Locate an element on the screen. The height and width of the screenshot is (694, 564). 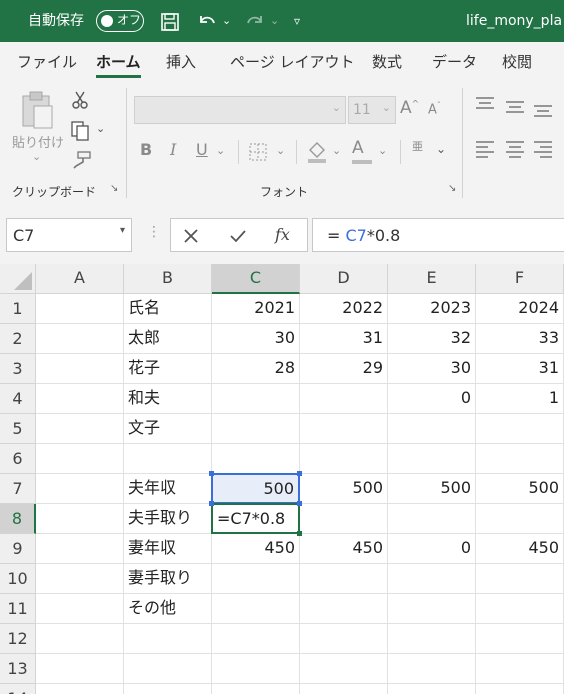
cell-d6 is located at coordinates (344, 459).